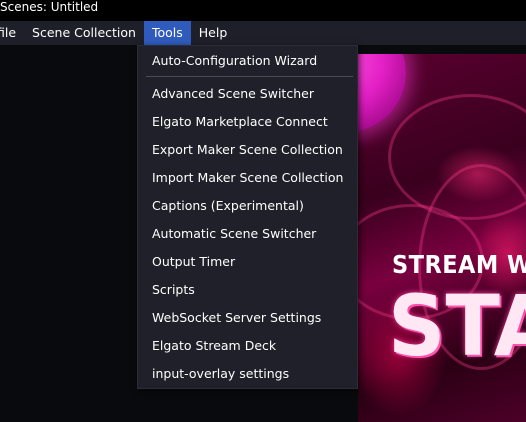 The image size is (526, 422). What do you see at coordinates (213, 33) in the screenshot?
I see `menu-help: Help` at bounding box center [213, 33].